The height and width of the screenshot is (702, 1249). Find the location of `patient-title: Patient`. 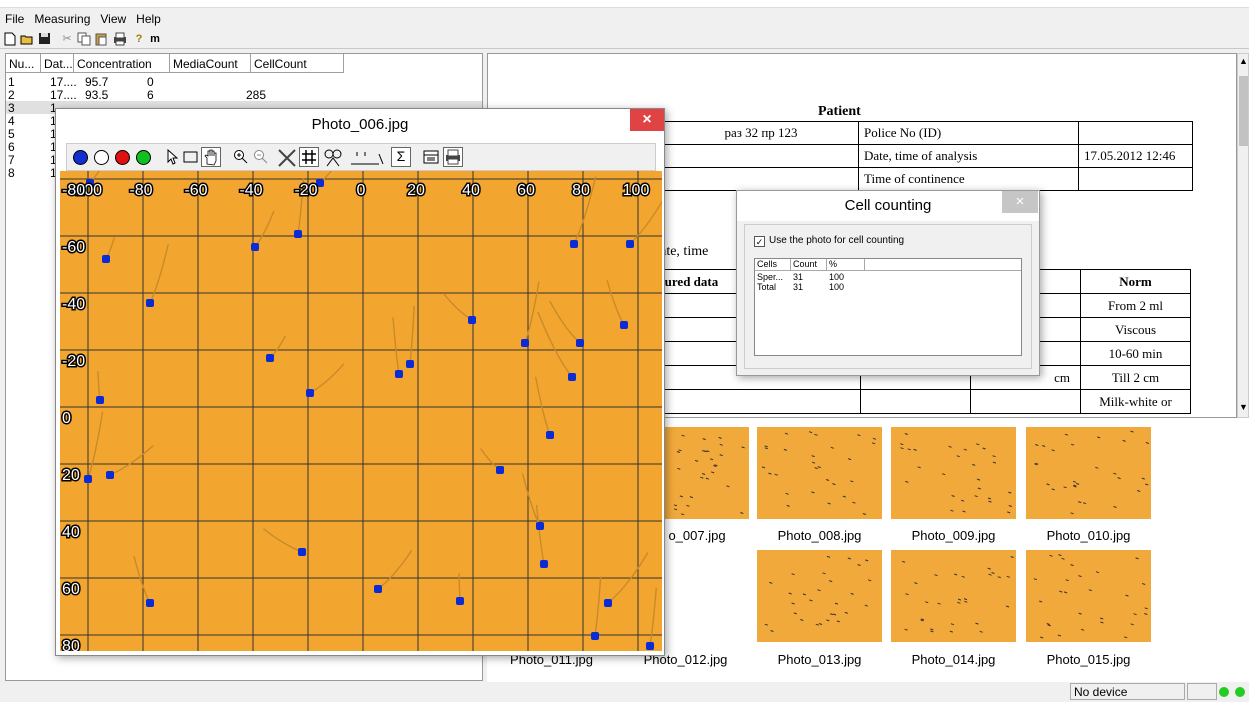

patient-title: Patient is located at coordinates (839, 111).